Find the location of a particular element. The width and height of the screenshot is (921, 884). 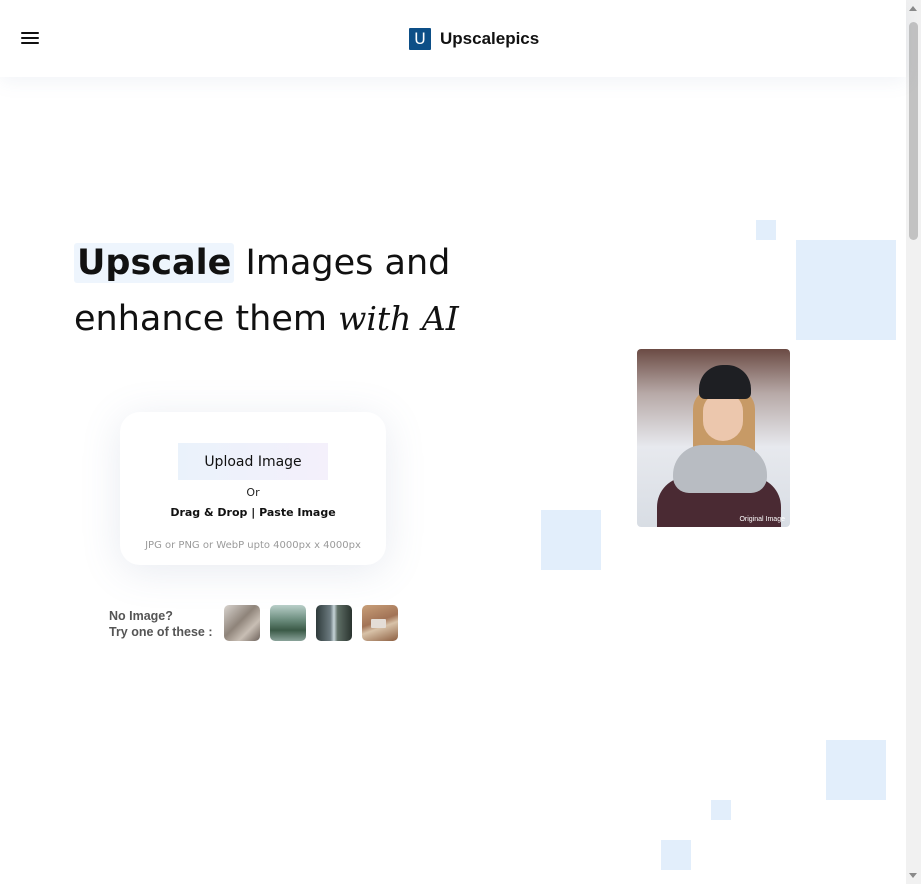

portrait-hat is located at coordinates (725, 382).